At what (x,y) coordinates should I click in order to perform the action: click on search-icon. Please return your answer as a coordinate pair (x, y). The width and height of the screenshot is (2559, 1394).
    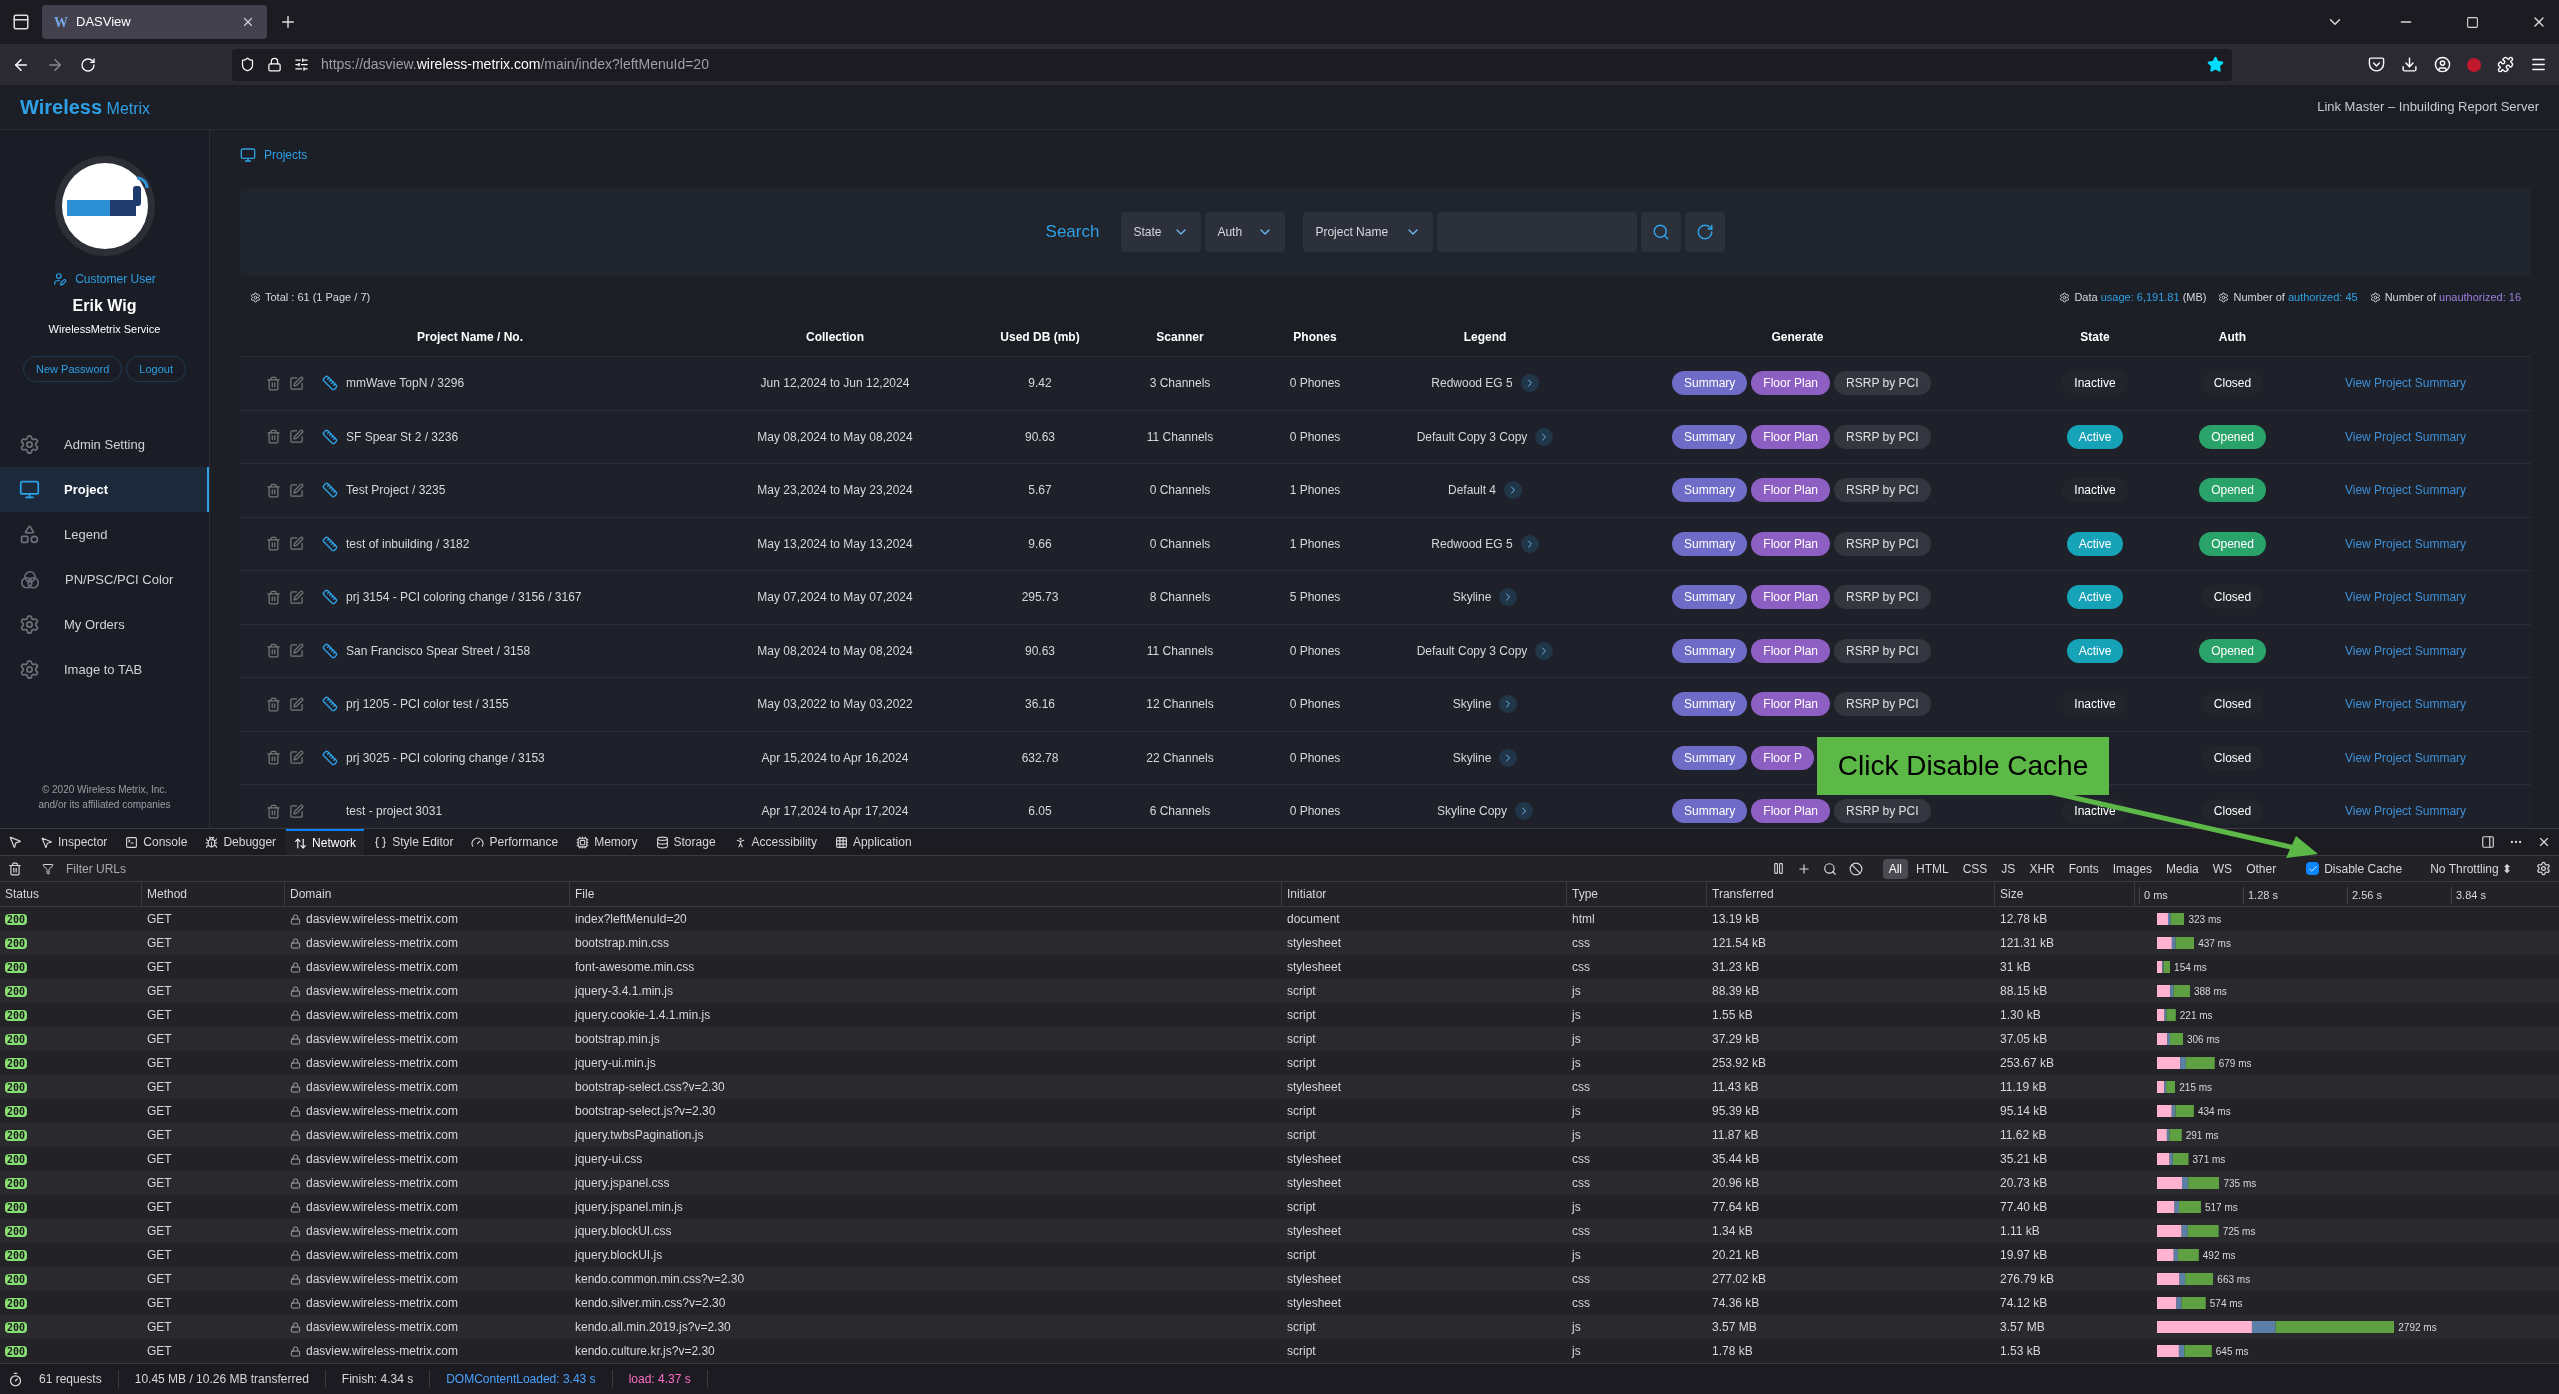
    Looking at the image, I should click on (1829, 868).